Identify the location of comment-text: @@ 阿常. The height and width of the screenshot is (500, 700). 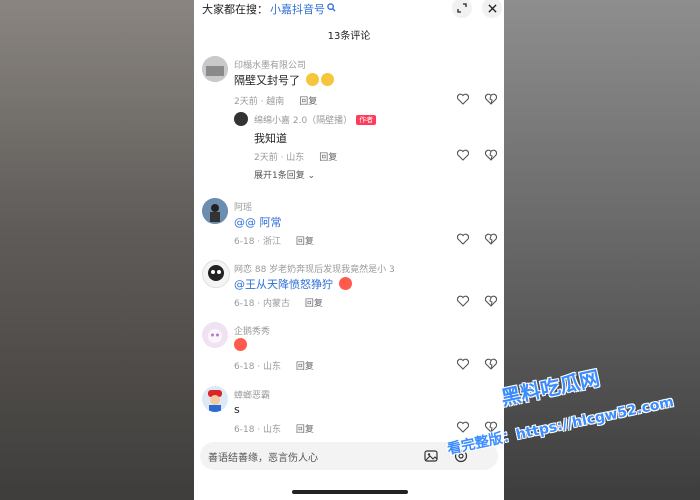
(258, 222).